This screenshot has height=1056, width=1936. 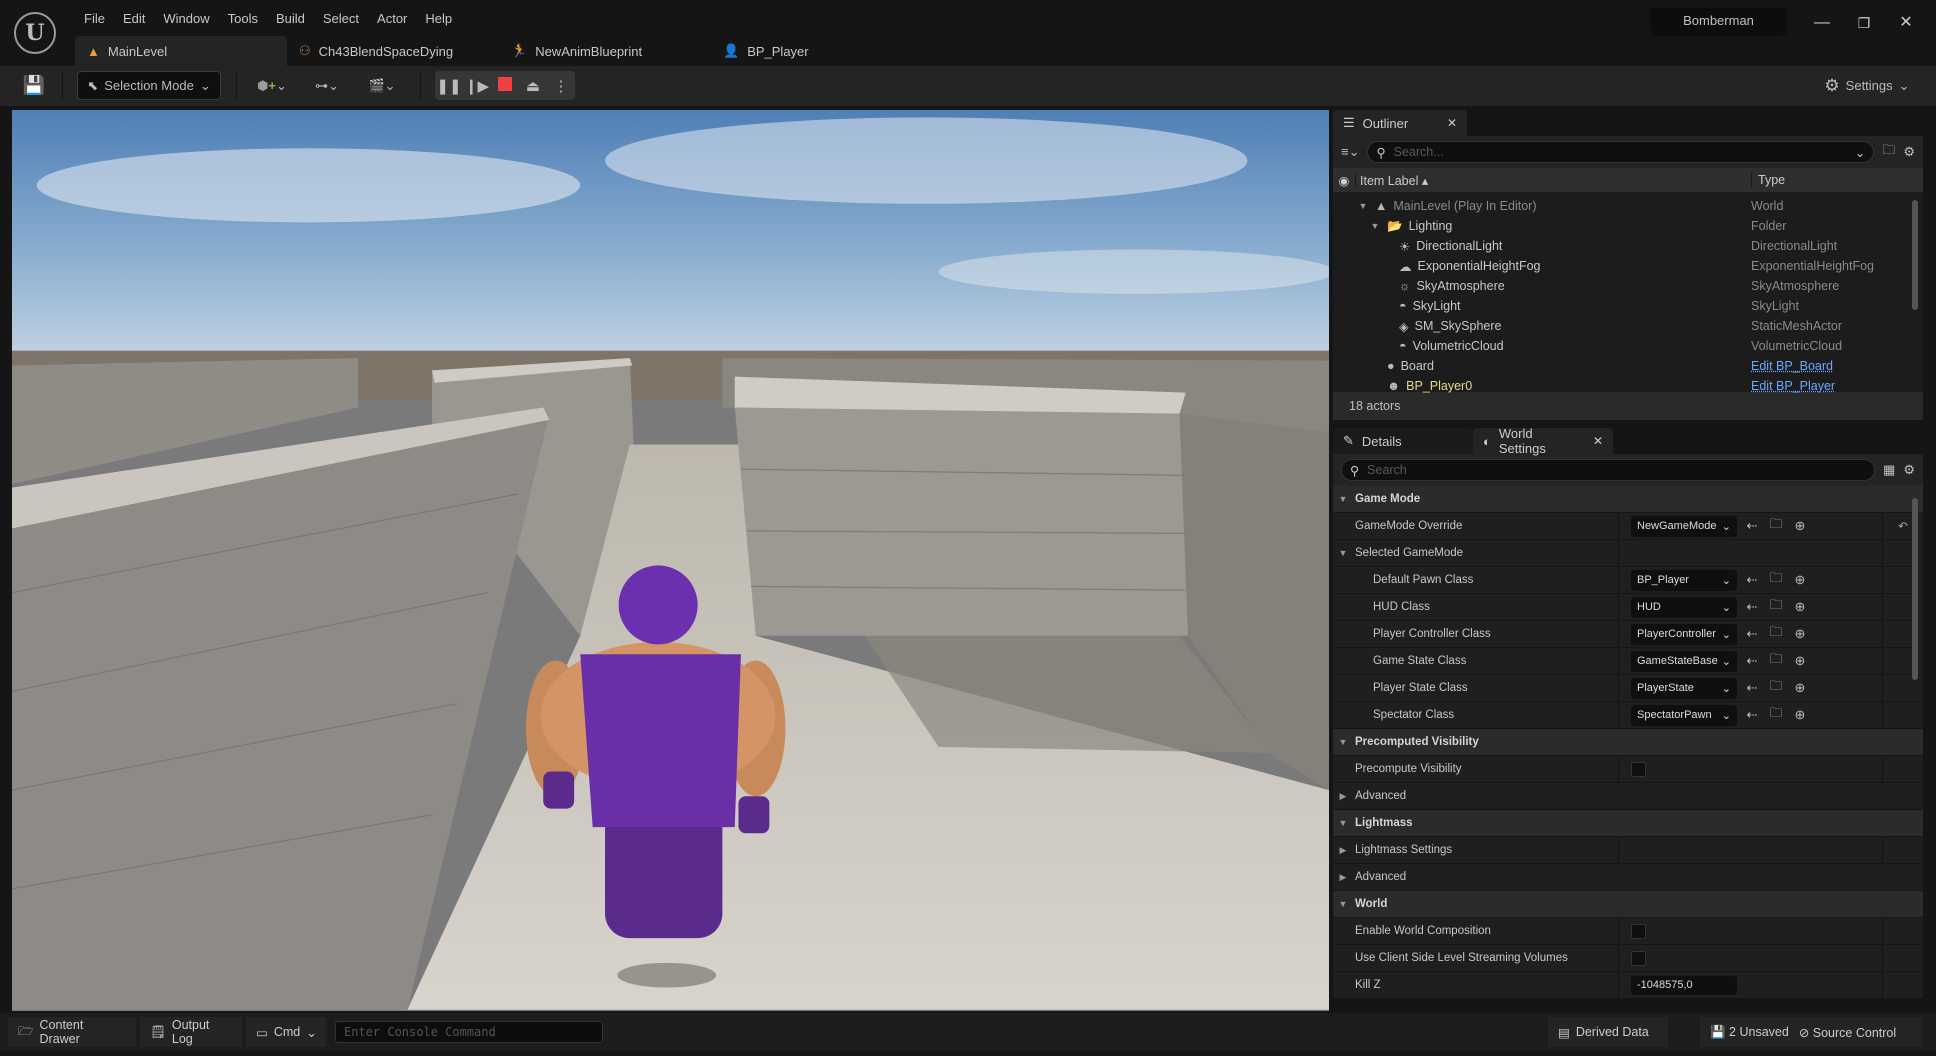 What do you see at coordinates (1628, 904) in the screenshot?
I see `category-world: ▼ World` at bounding box center [1628, 904].